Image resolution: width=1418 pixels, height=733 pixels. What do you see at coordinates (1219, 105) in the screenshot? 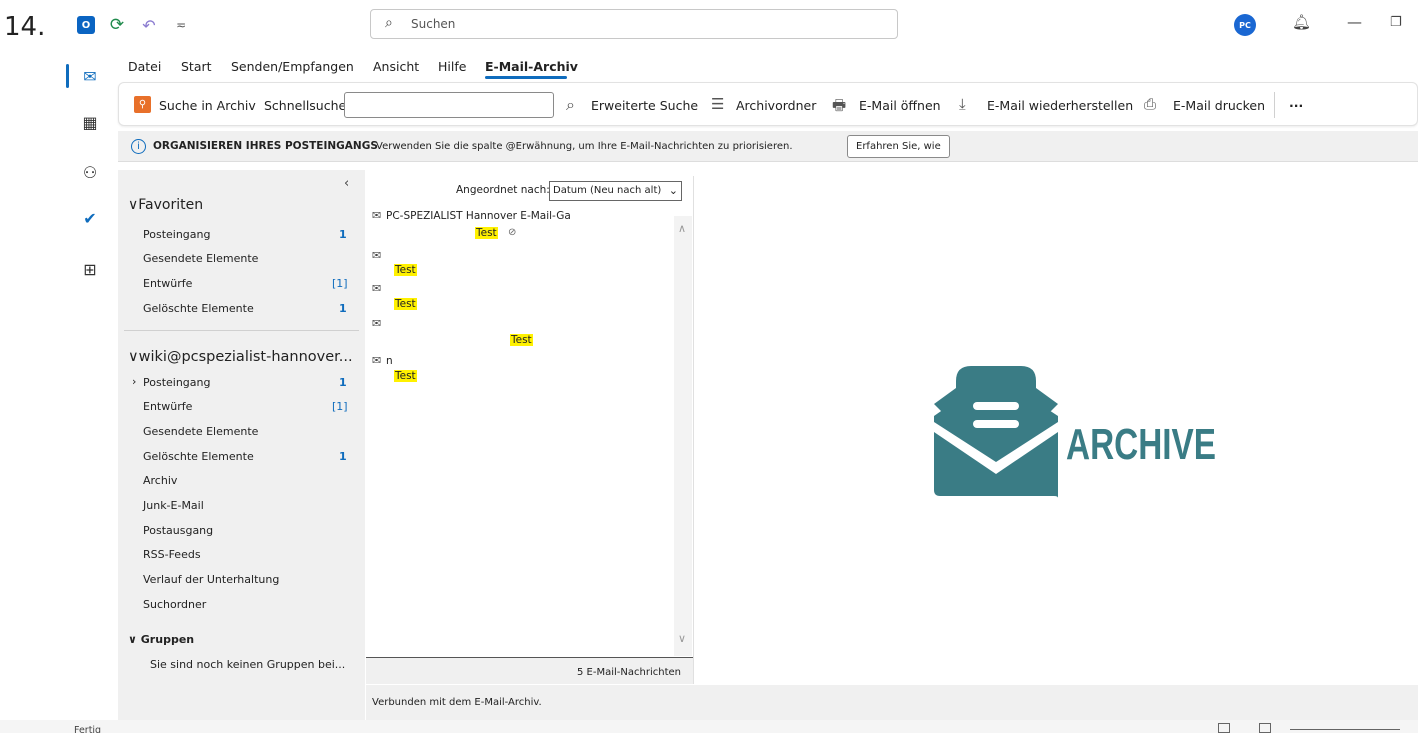
I see `print-mail-button: E-Mail drucken` at bounding box center [1219, 105].